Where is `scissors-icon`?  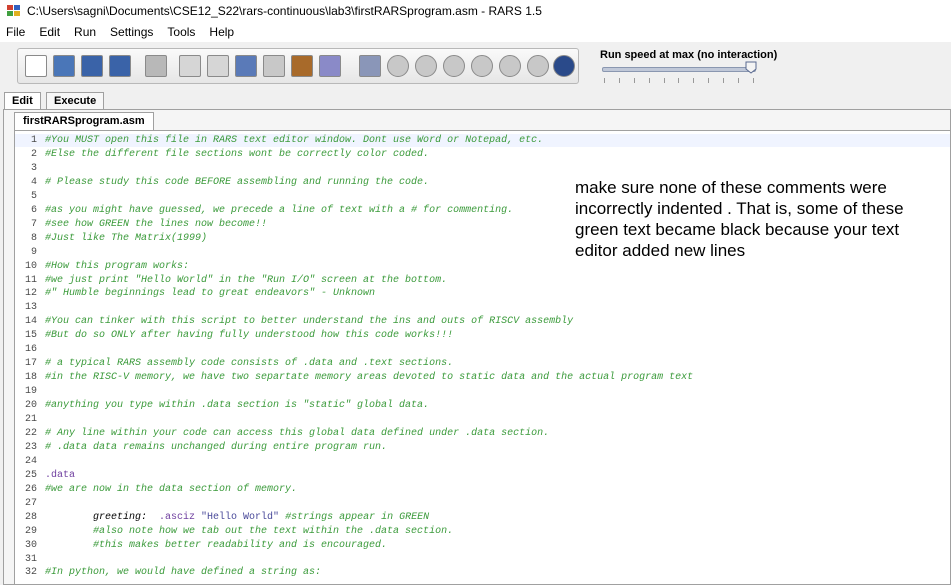
scissors-icon is located at coordinates (246, 66).